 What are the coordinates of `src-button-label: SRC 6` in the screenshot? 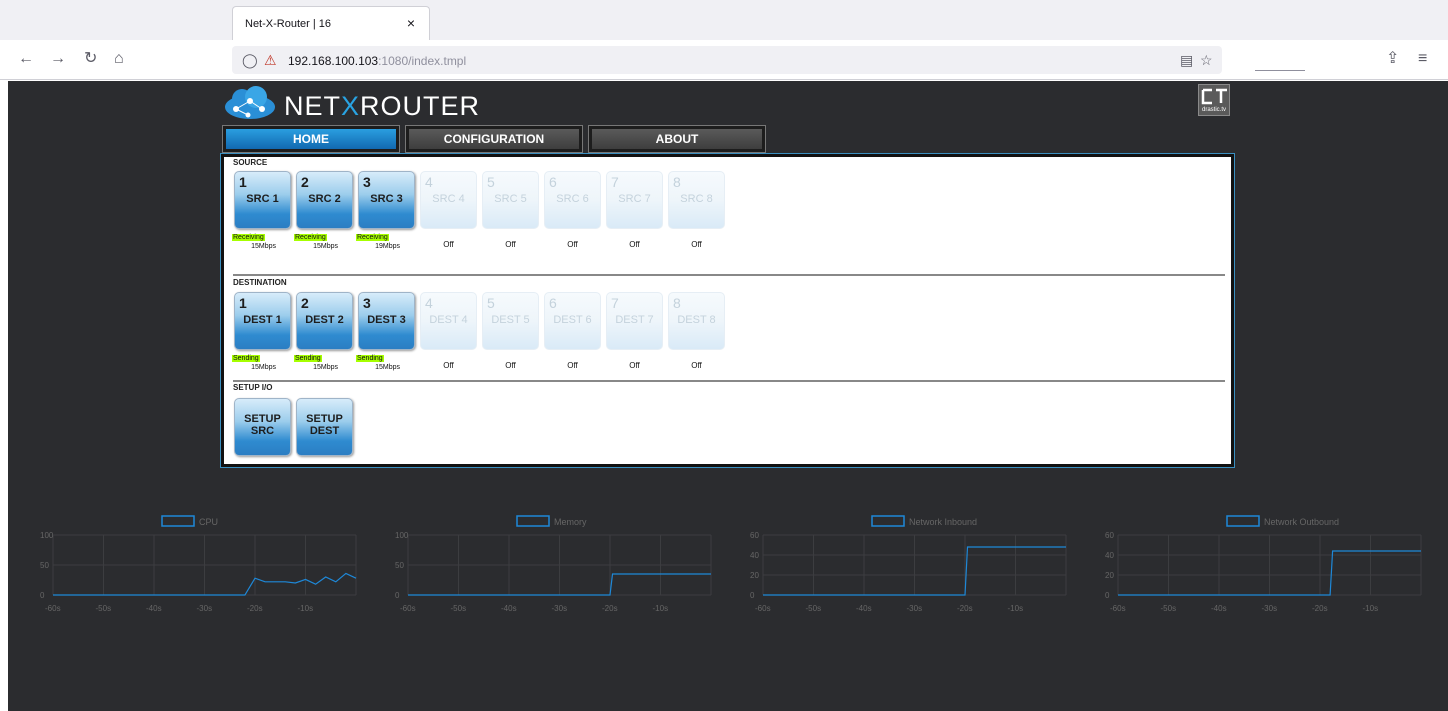 It's located at (572, 199).